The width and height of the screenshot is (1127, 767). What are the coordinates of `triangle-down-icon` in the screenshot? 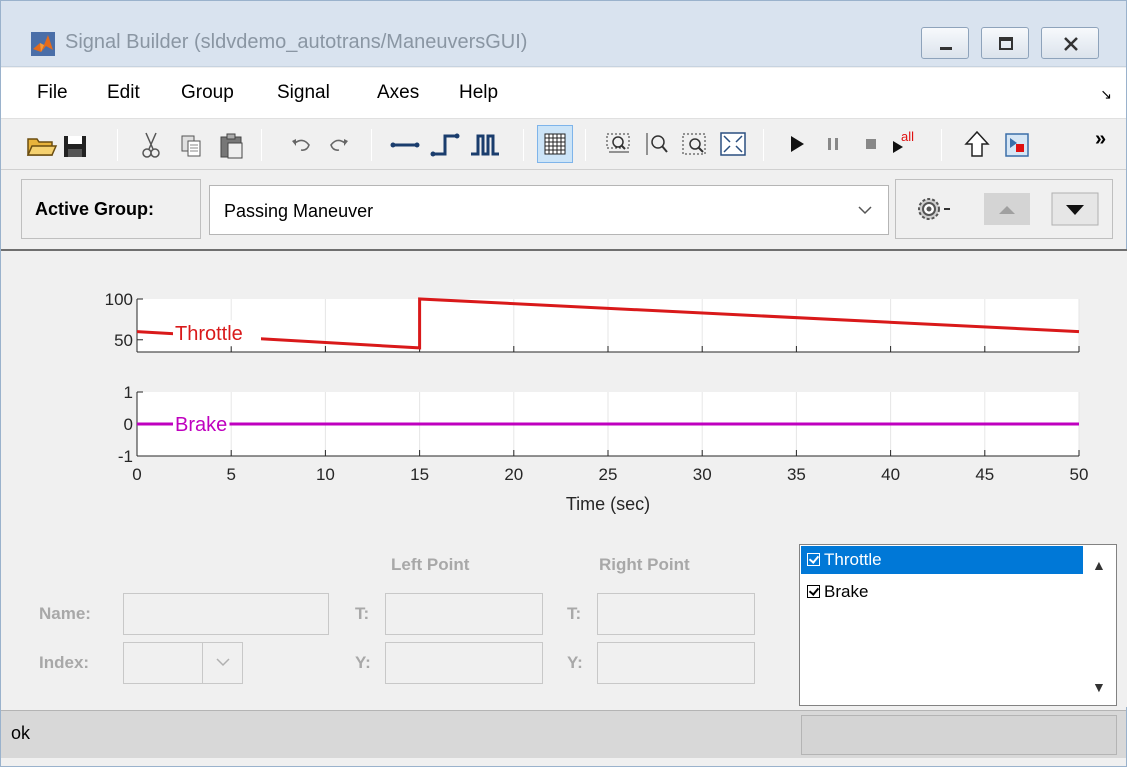 It's located at (1075, 209).